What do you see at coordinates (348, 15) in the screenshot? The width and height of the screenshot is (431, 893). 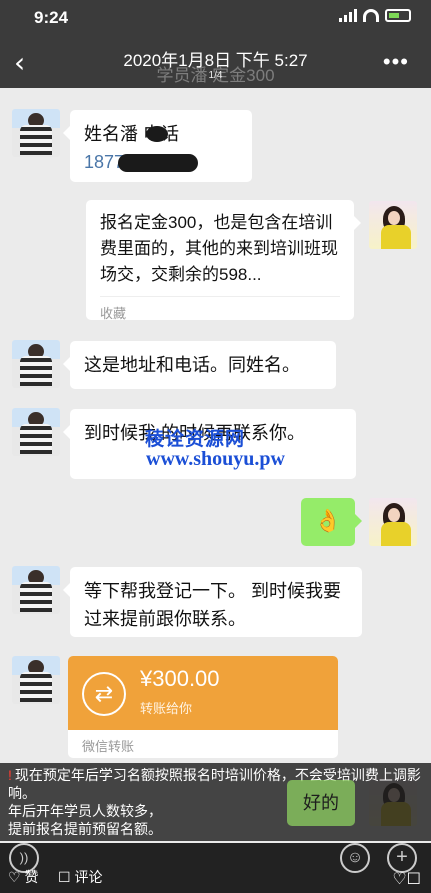 I see `signal-icon` at bounding box center [348, 15].